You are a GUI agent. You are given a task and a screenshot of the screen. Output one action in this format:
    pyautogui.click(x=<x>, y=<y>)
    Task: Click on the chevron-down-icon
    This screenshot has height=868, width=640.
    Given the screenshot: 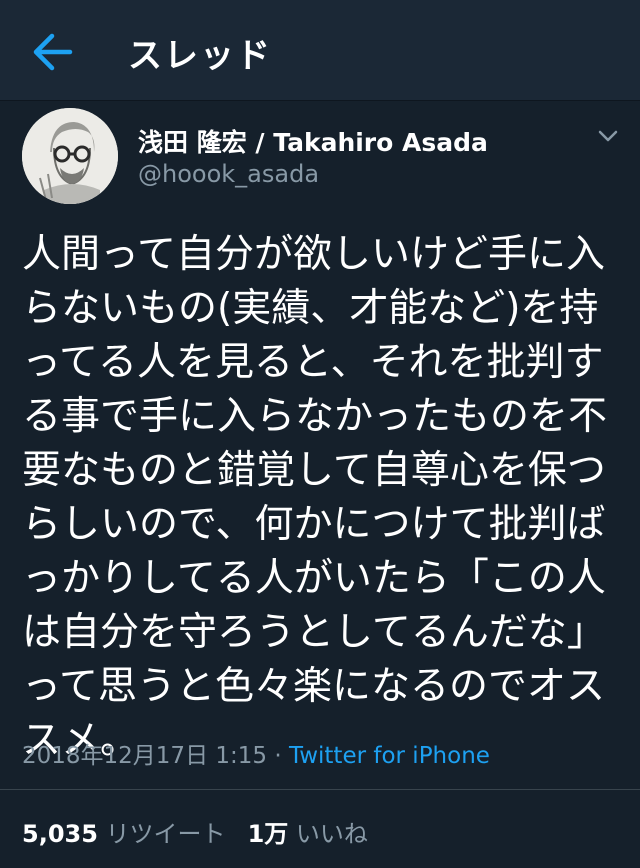 What is the action you would take?
    pyautogui.click(x=608, y=136)
    